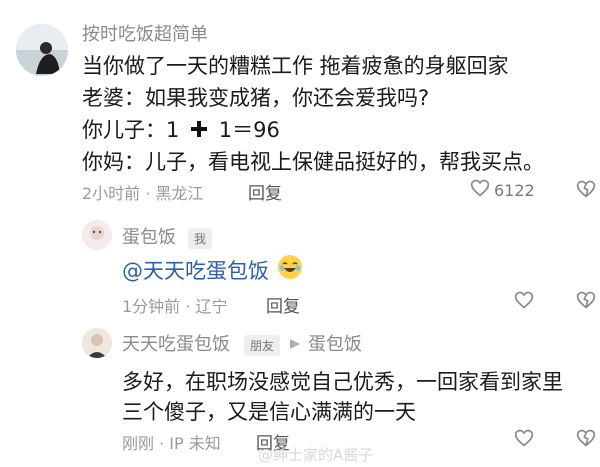 This screenshot has height=467, width=600. Describe the element at coordinates (145, 33) in the screenshot. I see `username: 按时吃饭超简单` at that location.